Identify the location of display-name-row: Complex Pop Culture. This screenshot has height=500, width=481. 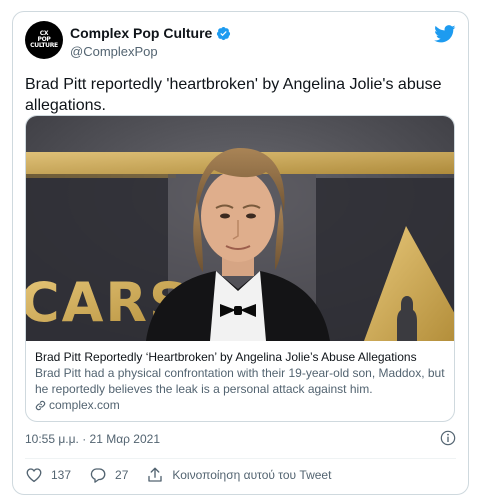
(150, 33).